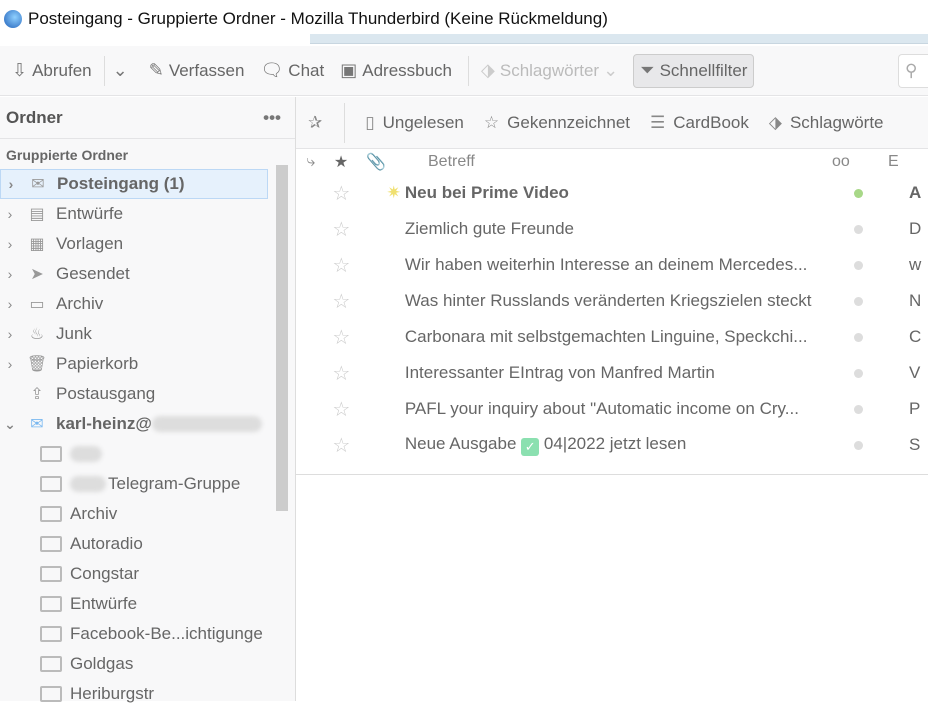  I want to click on chat-button: 🗨 Chat, so click(292, 71).